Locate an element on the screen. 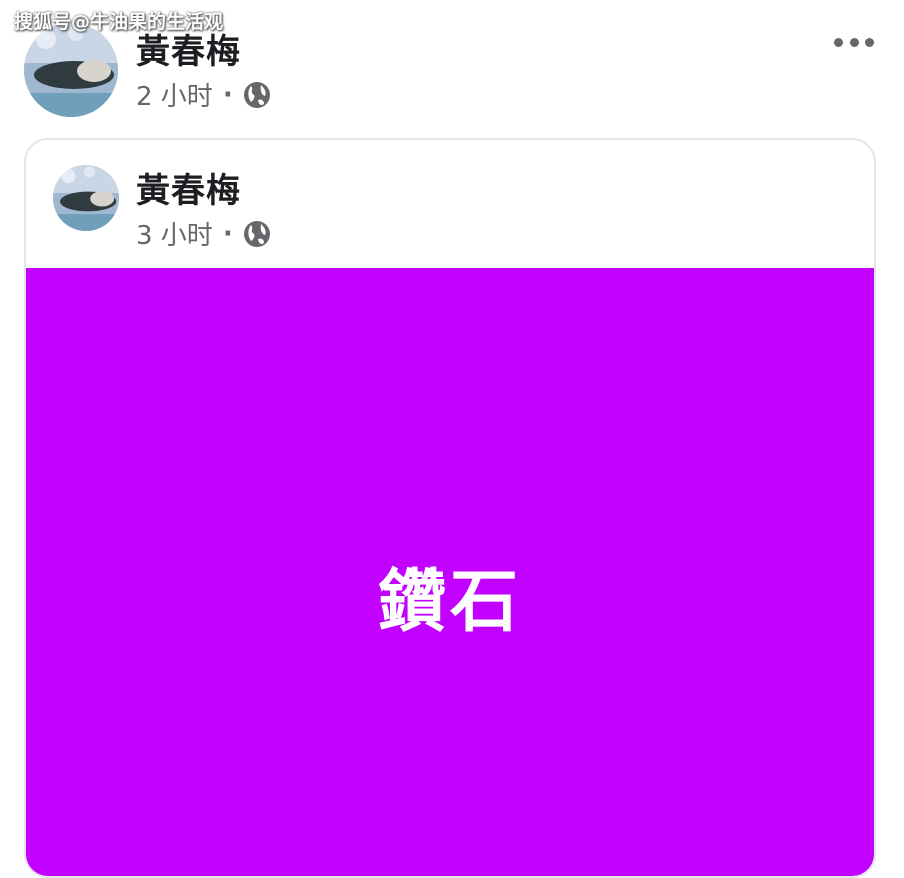 This screenshot has height=878, width=904. shared-author-name: 黃春梅 is located at coordinates (188, 187).